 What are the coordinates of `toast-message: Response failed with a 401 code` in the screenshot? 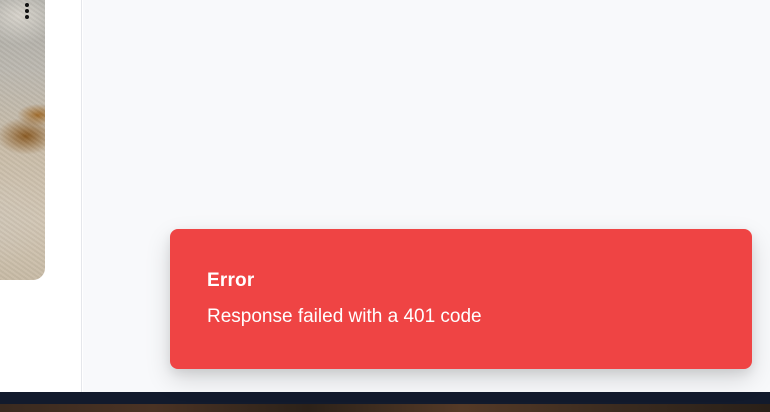 It's located at (344, 316).